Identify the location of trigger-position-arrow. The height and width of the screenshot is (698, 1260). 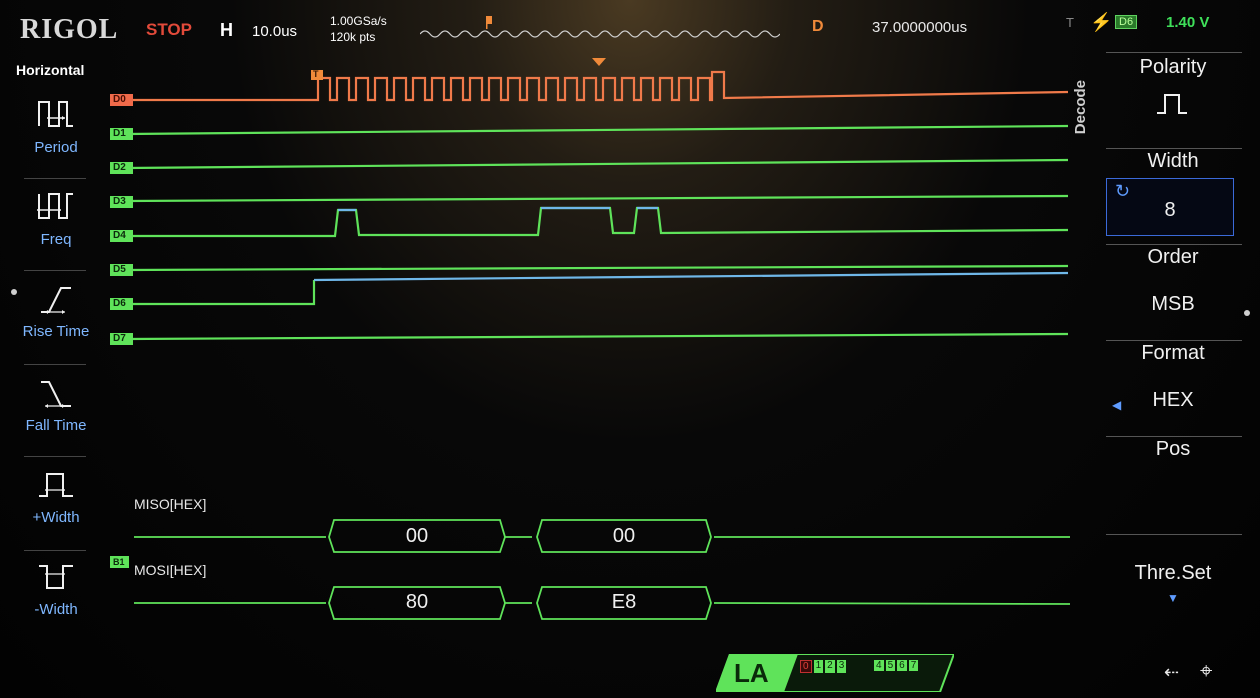
(599, 62).